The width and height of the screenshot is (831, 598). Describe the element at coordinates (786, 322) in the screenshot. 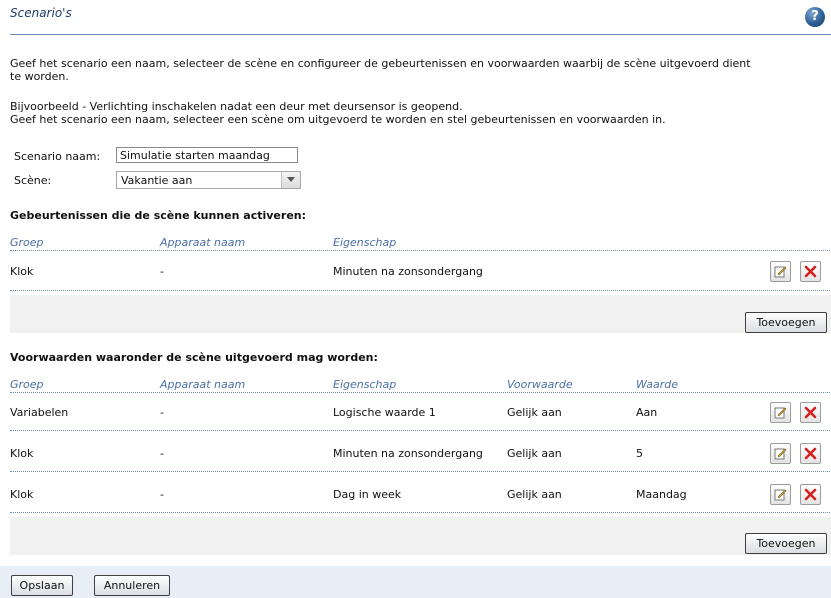

I see `events-add-button: Toevoegen` at that location.